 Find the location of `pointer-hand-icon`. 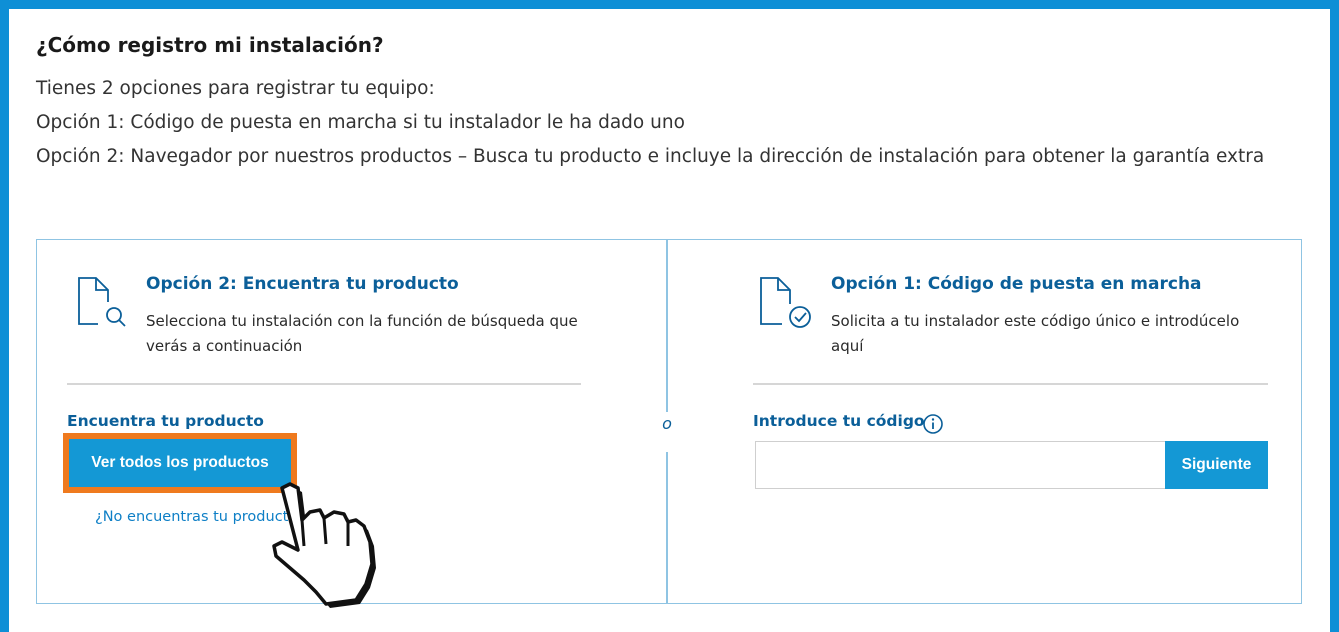

pointer-hand-icon is located at coordinates (324, 545).